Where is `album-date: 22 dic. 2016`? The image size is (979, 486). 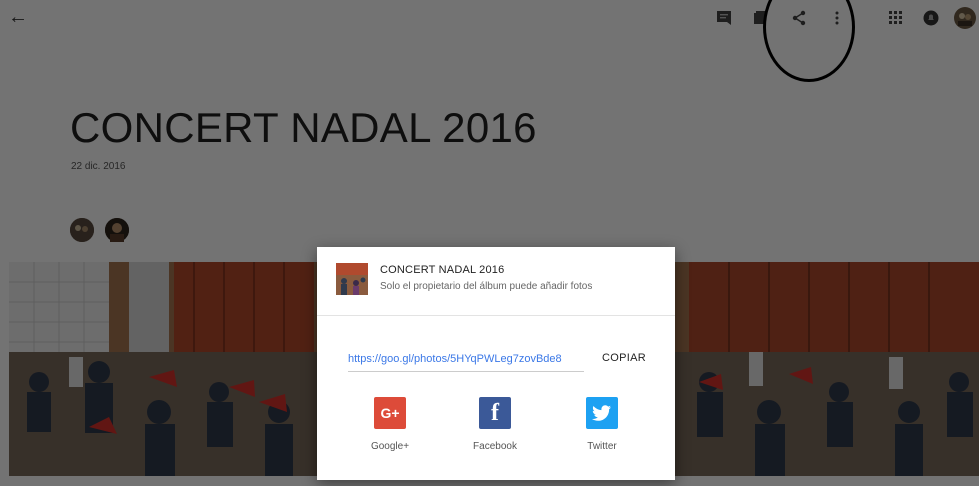 album-date: 22 dic. 2016 is located at coordinates (98, 166).